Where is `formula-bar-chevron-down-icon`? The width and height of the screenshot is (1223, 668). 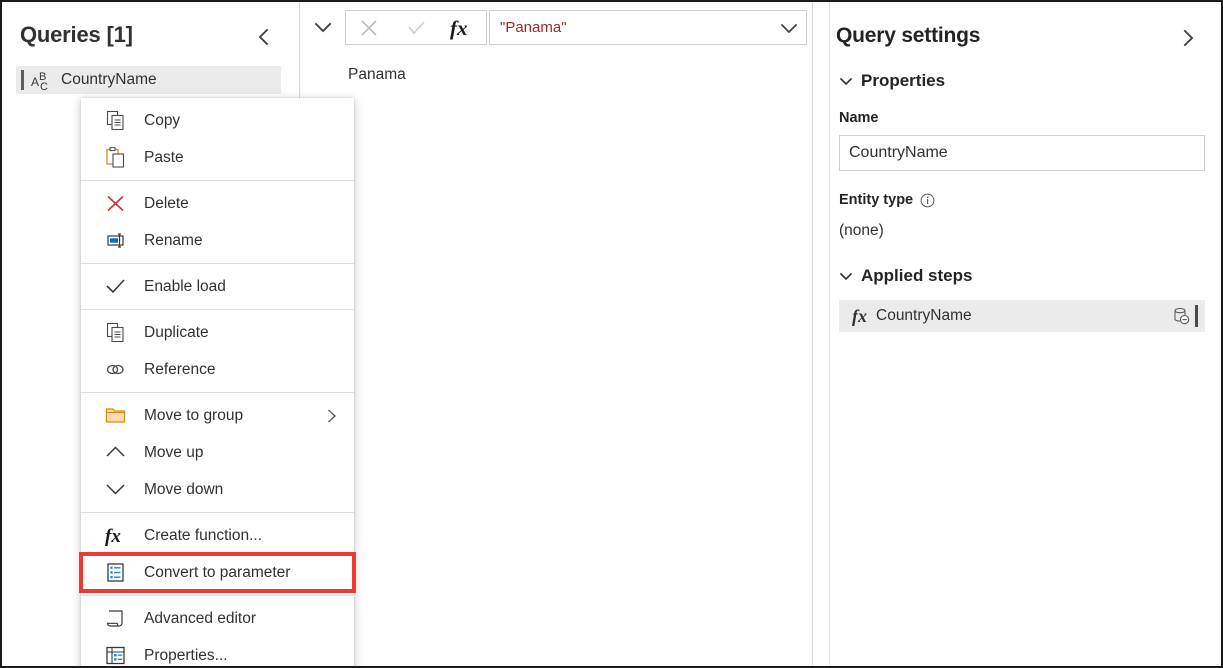 formula-bar-chevron-down-icon is located at coordinates (789, 27).